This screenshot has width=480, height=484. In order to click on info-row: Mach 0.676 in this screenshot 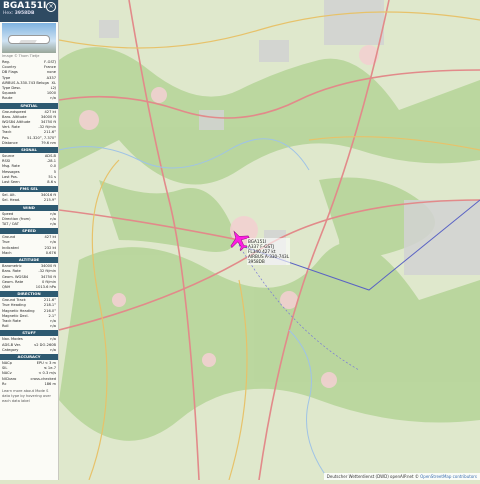, I will do `click(29, 253)`.